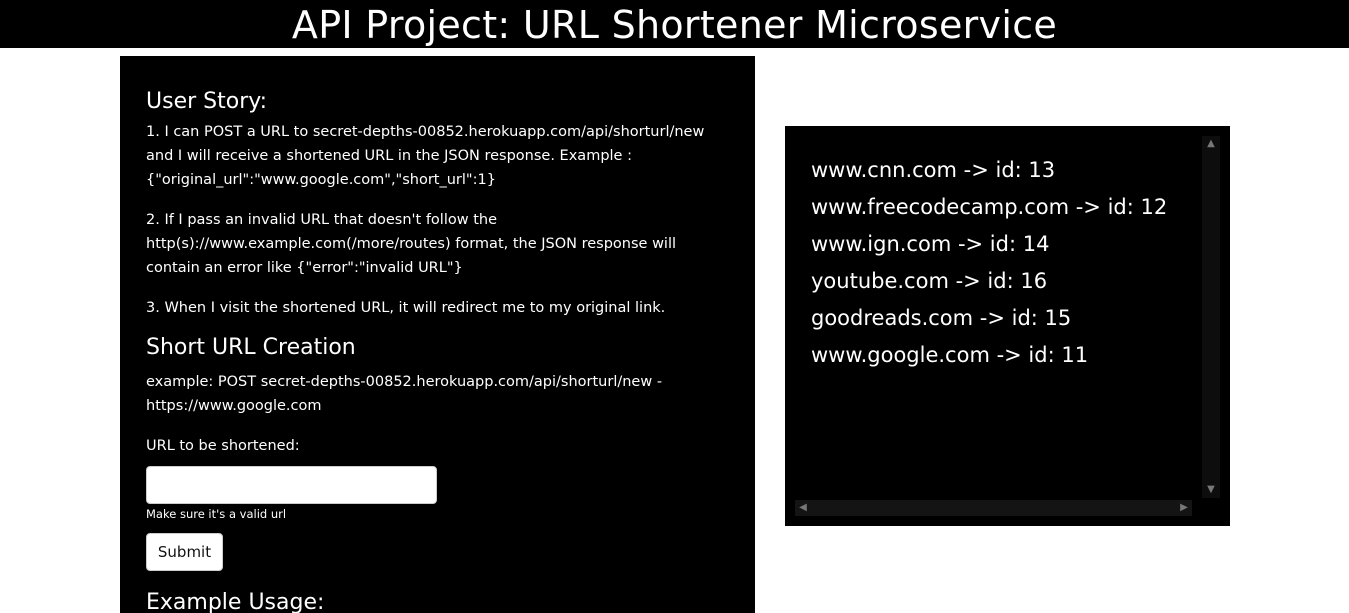 This screenshot has height=613, width=1349. Describe the element at coordinates (184, 552) in the screenshot. I see `submit-button: Submit` at that location.